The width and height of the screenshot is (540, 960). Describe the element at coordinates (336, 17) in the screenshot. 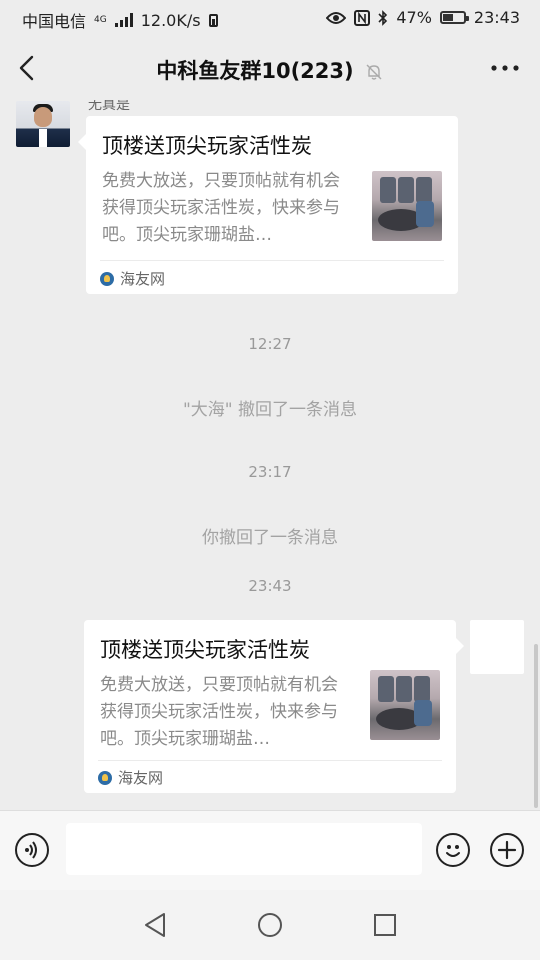

I see `eye-icon` at that location.